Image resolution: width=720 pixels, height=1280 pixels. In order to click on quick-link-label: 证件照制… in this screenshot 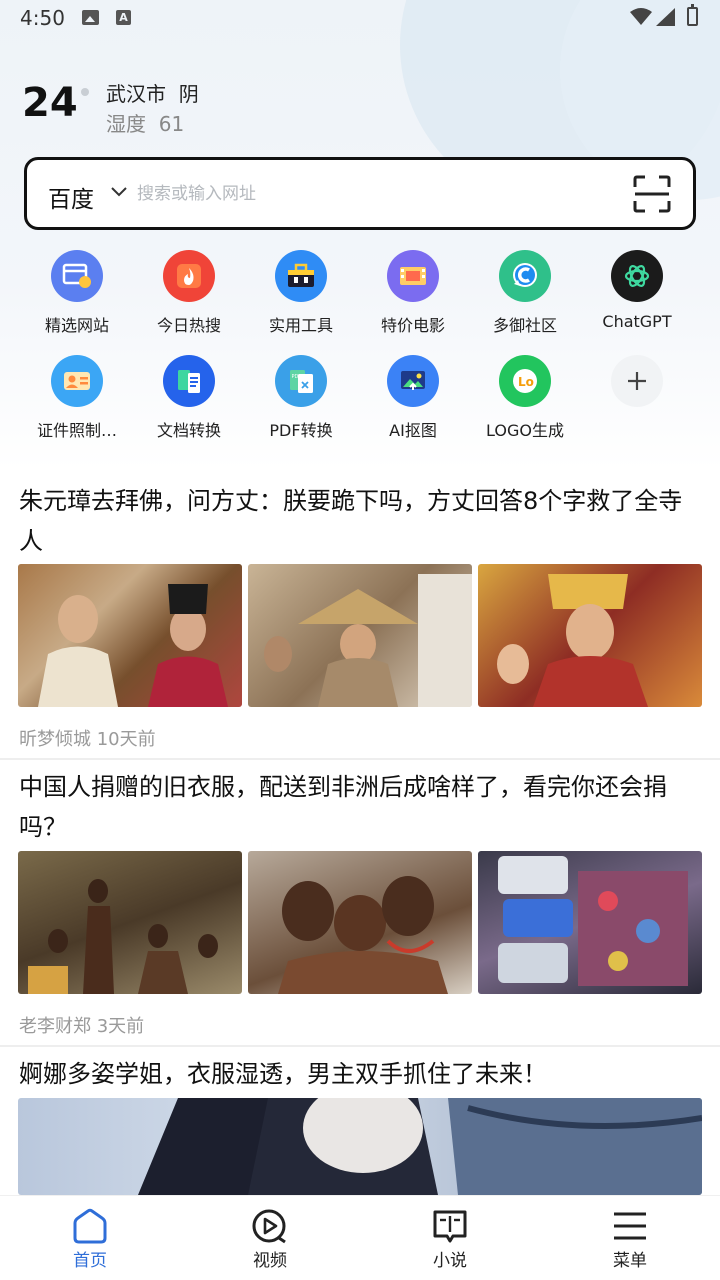, I will do `click(76, 430)`.